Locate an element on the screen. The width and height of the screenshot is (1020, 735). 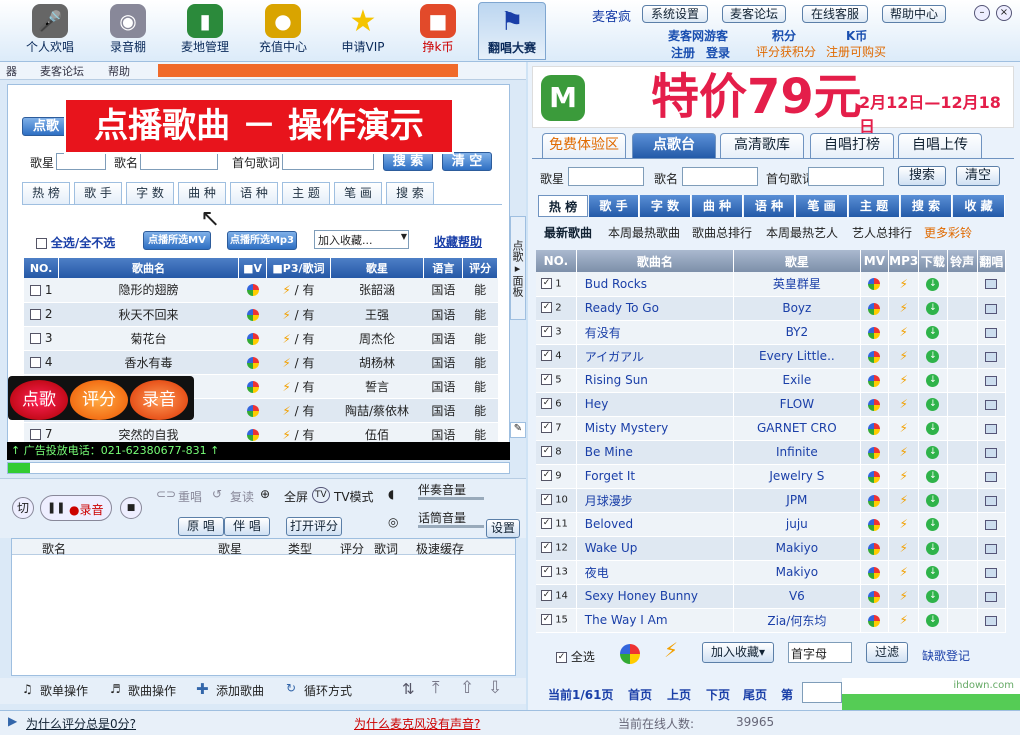
row-singer: 英皇群星 is located at coordinates (797, 284).